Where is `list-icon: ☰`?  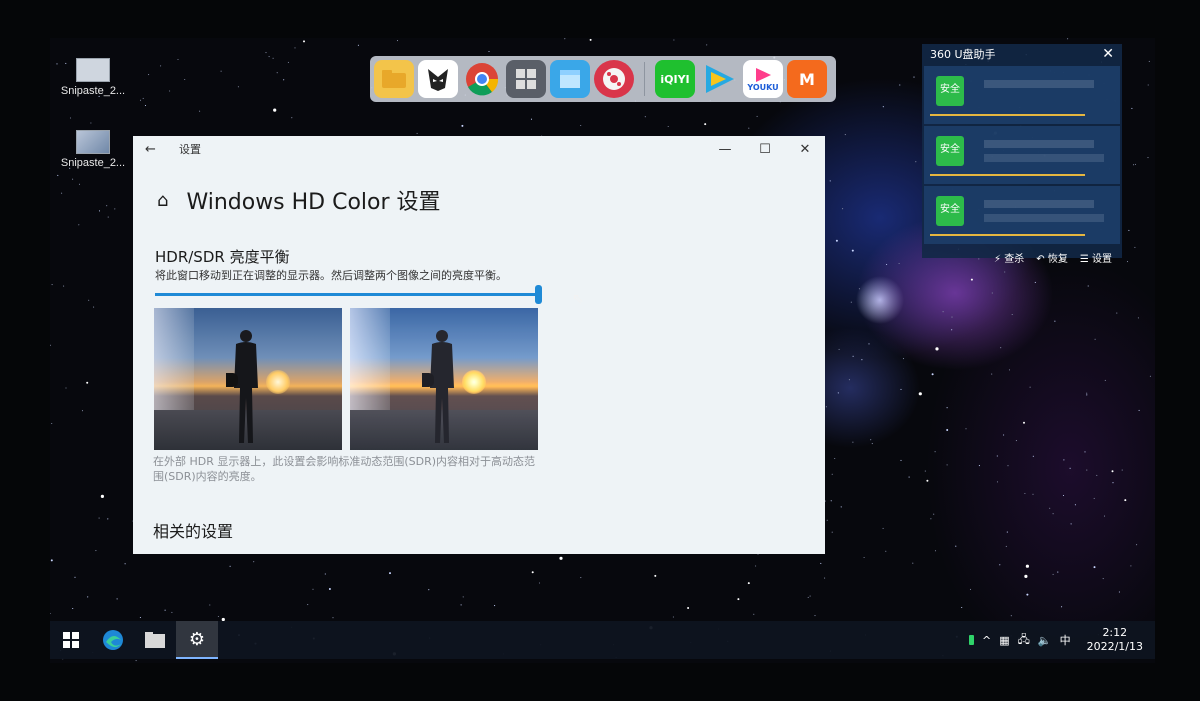 list-icon: ☰ is located at coordinates (1084, 259).